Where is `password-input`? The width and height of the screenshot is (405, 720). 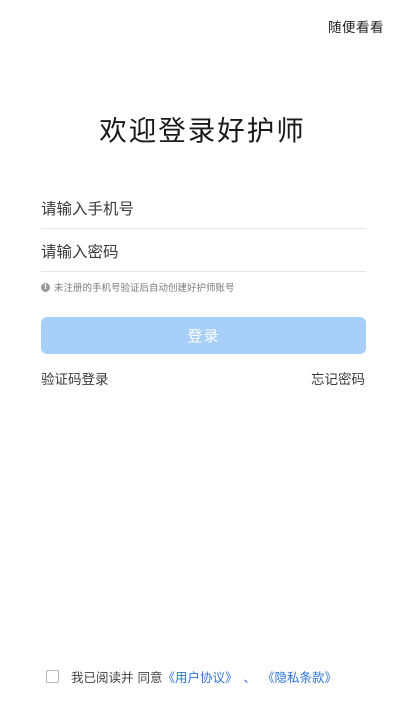 password-input is located at coordinates (203, 251).